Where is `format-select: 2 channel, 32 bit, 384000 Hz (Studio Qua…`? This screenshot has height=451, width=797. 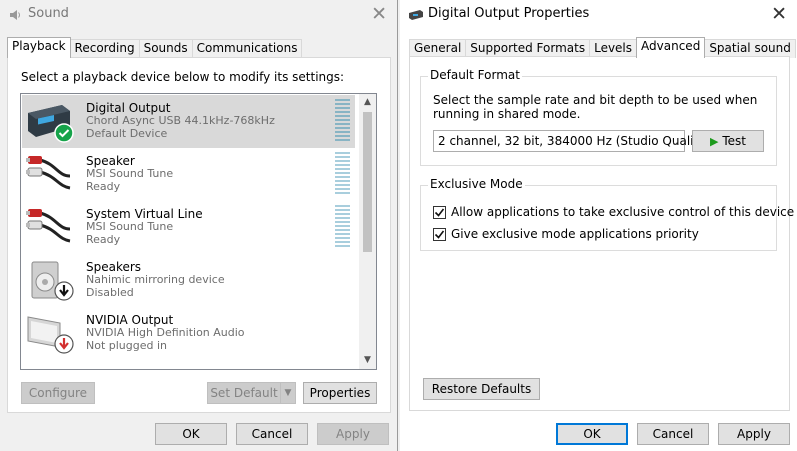
format-select: 2 channel, 32 bit, 384000 Hz (Studio Qua… is located at coordinates (571, 141).